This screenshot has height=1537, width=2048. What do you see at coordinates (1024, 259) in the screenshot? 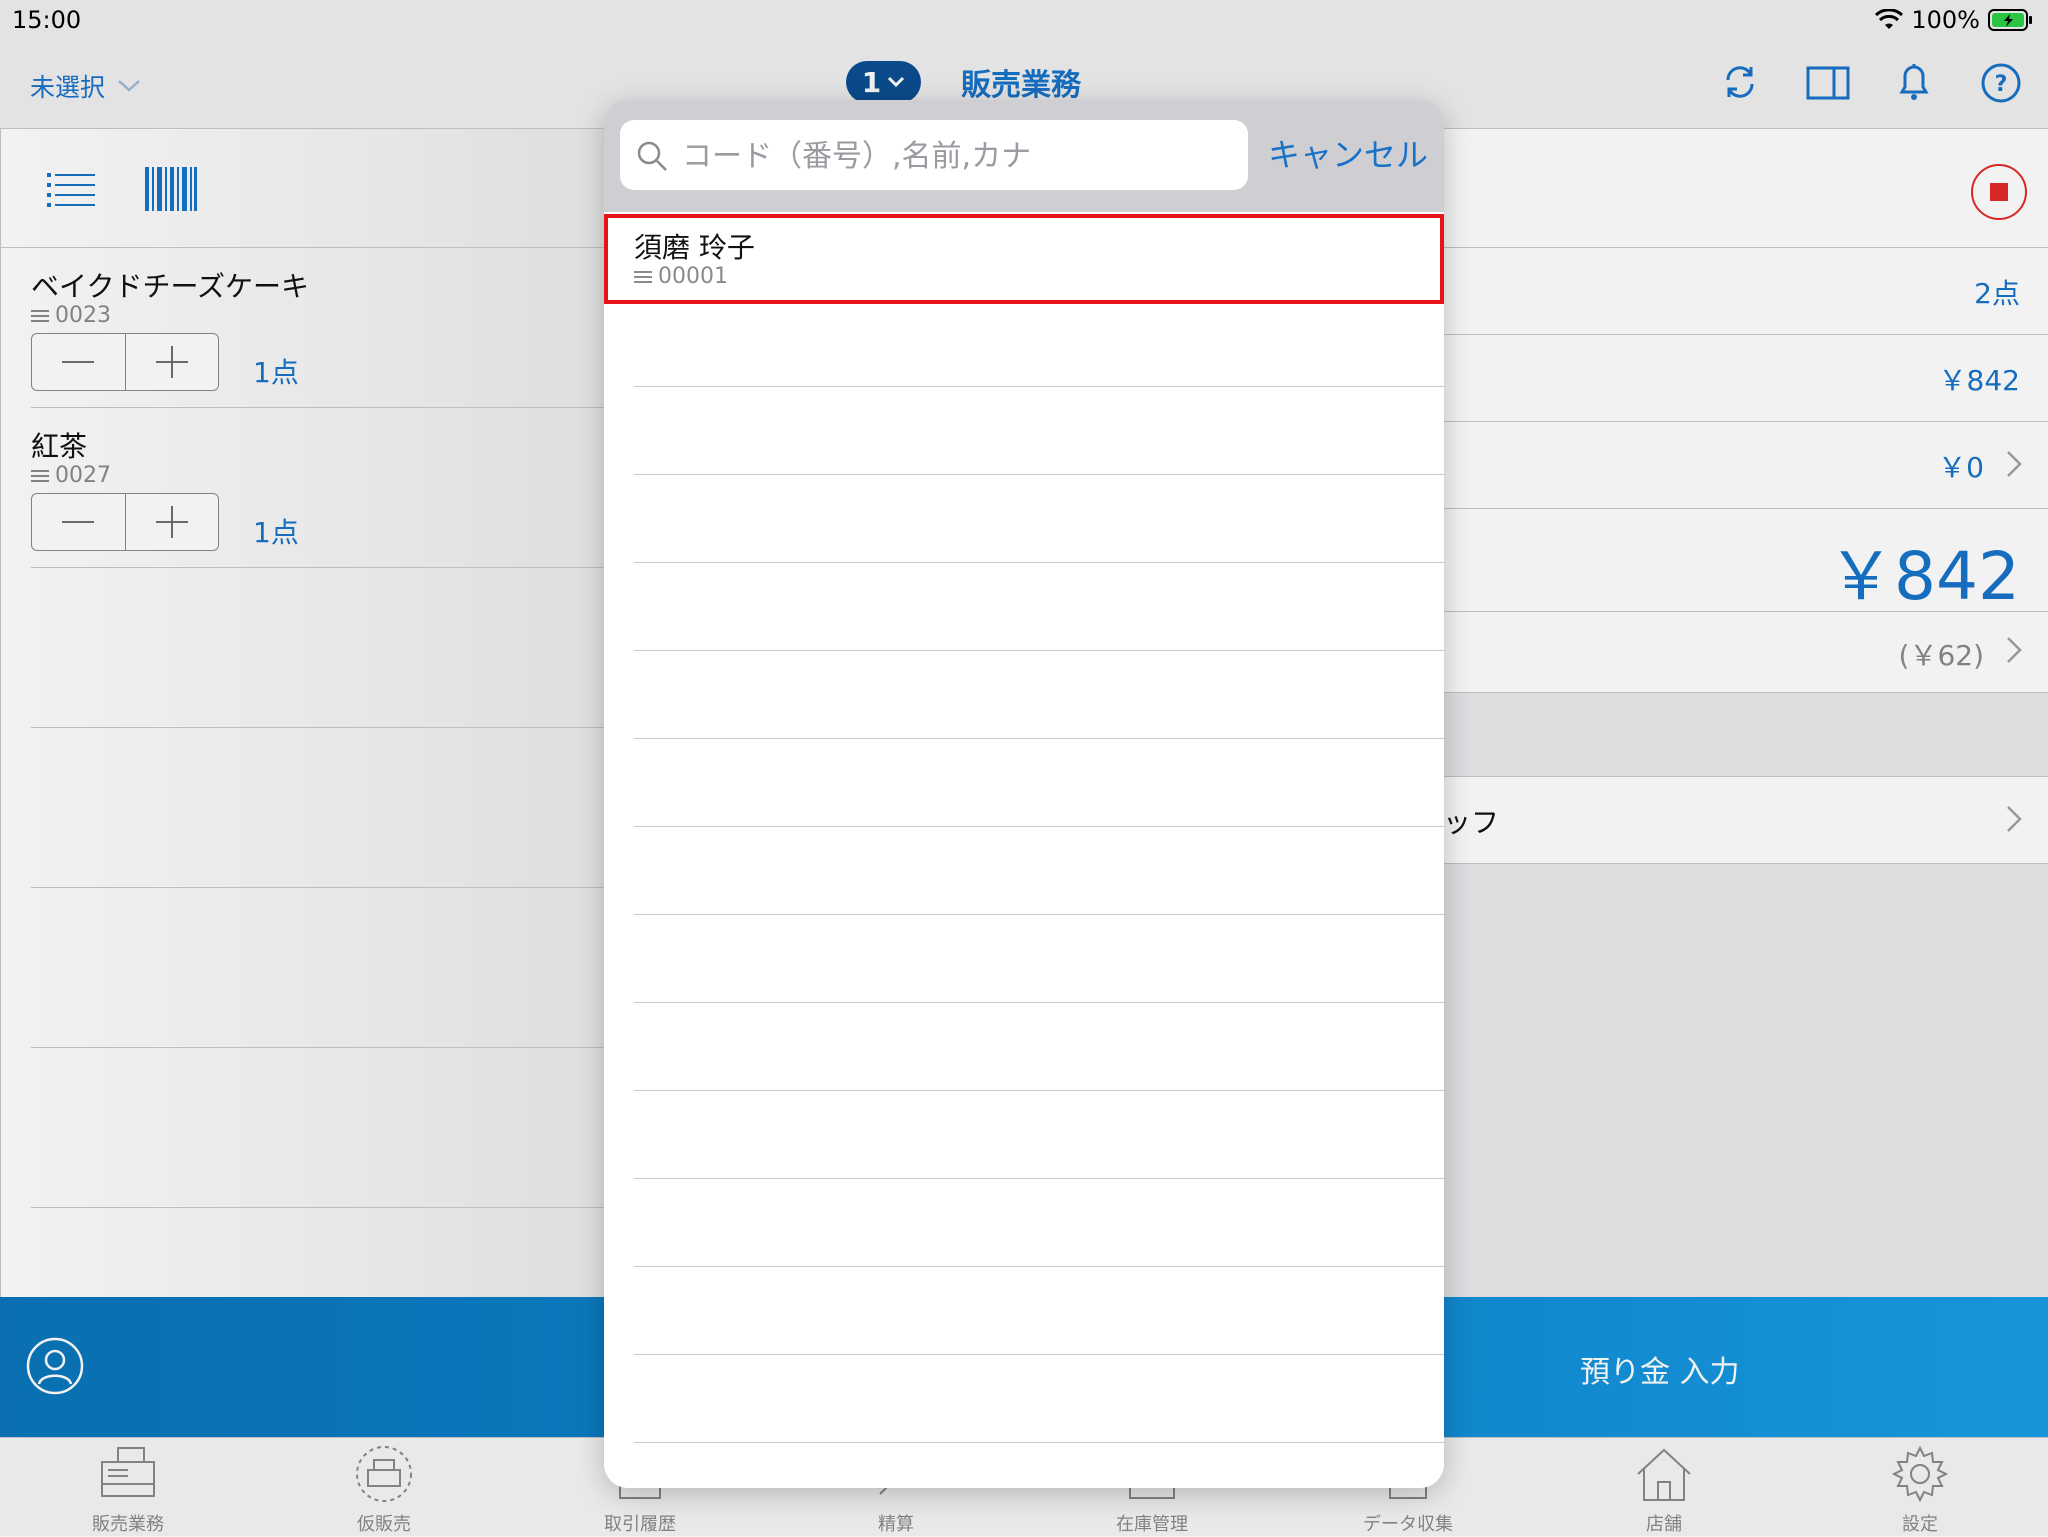
I see `search-result-row: 須磨 玲子 00001` at bounding box center [1024, 259].